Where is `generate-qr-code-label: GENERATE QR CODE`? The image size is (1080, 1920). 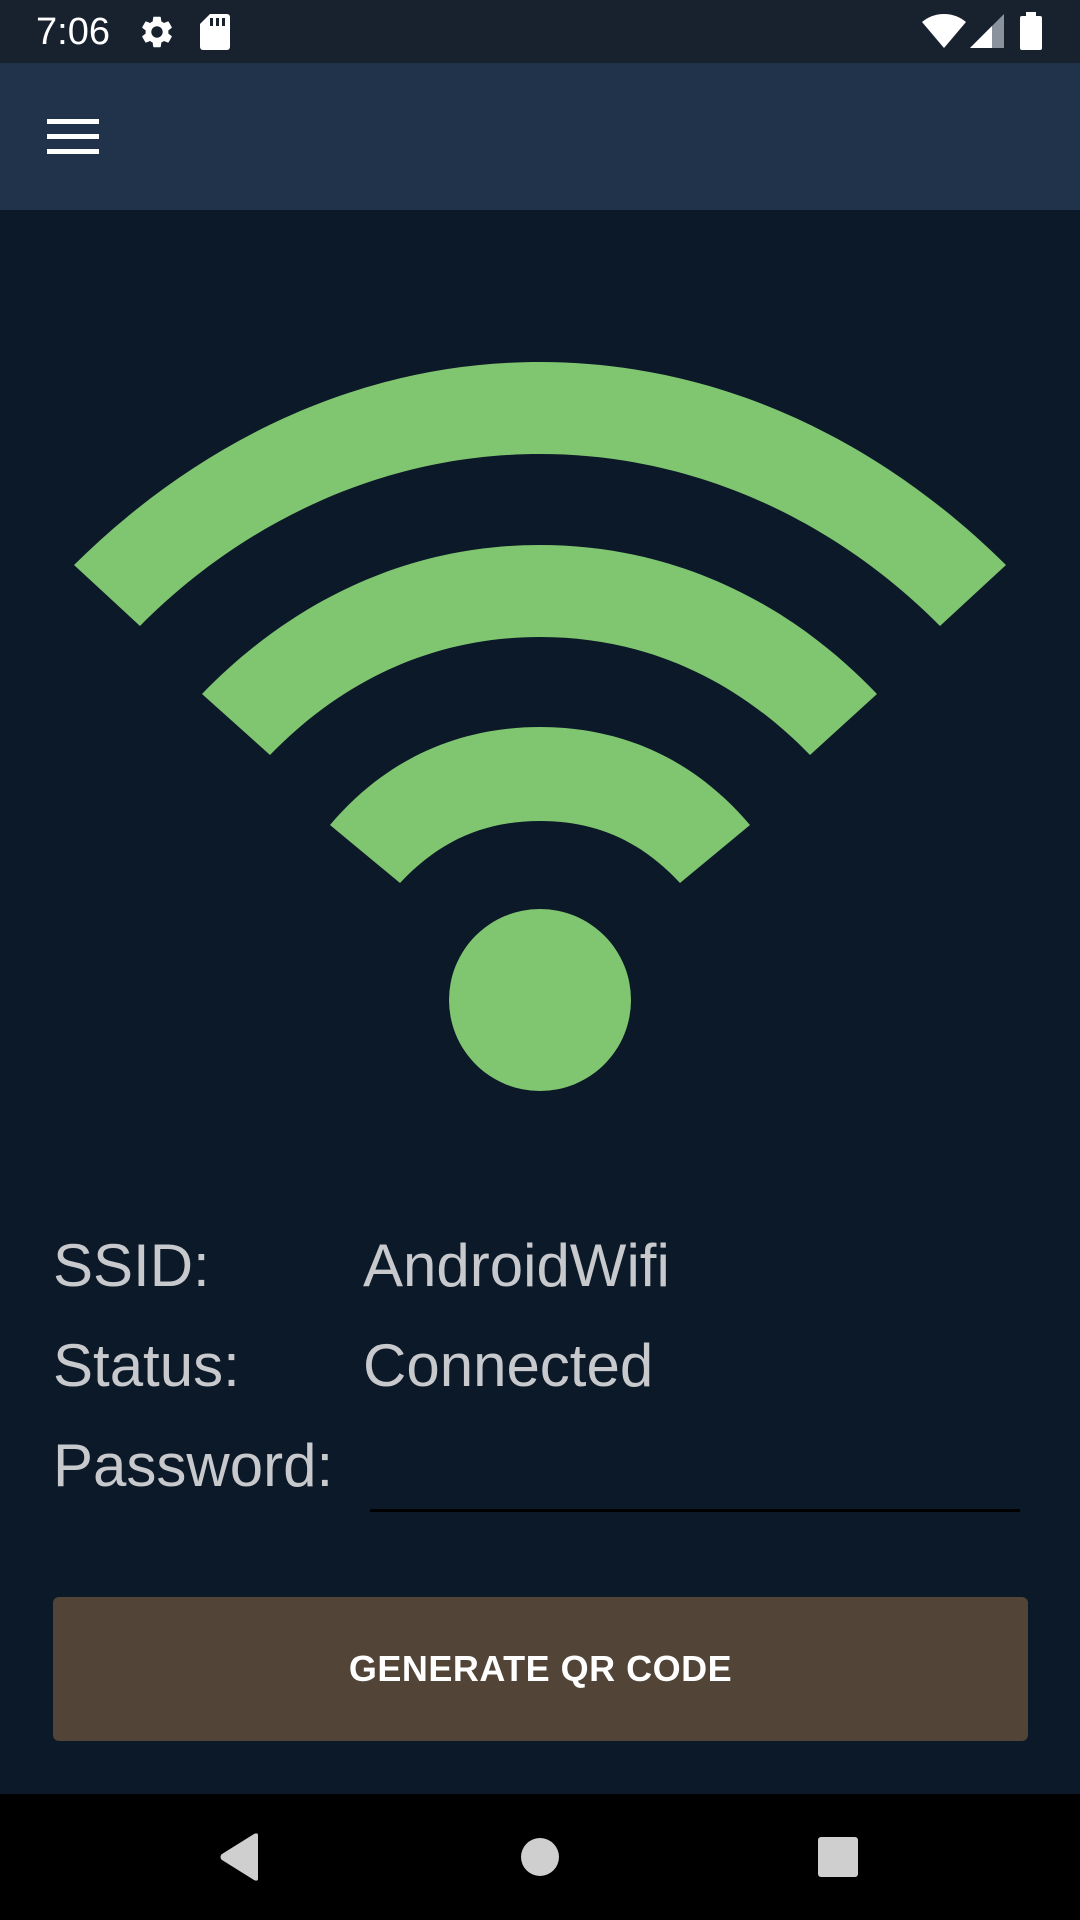
generate-qr-code-label: GENERATE QR CODE is located at coordinates (540, 1668).